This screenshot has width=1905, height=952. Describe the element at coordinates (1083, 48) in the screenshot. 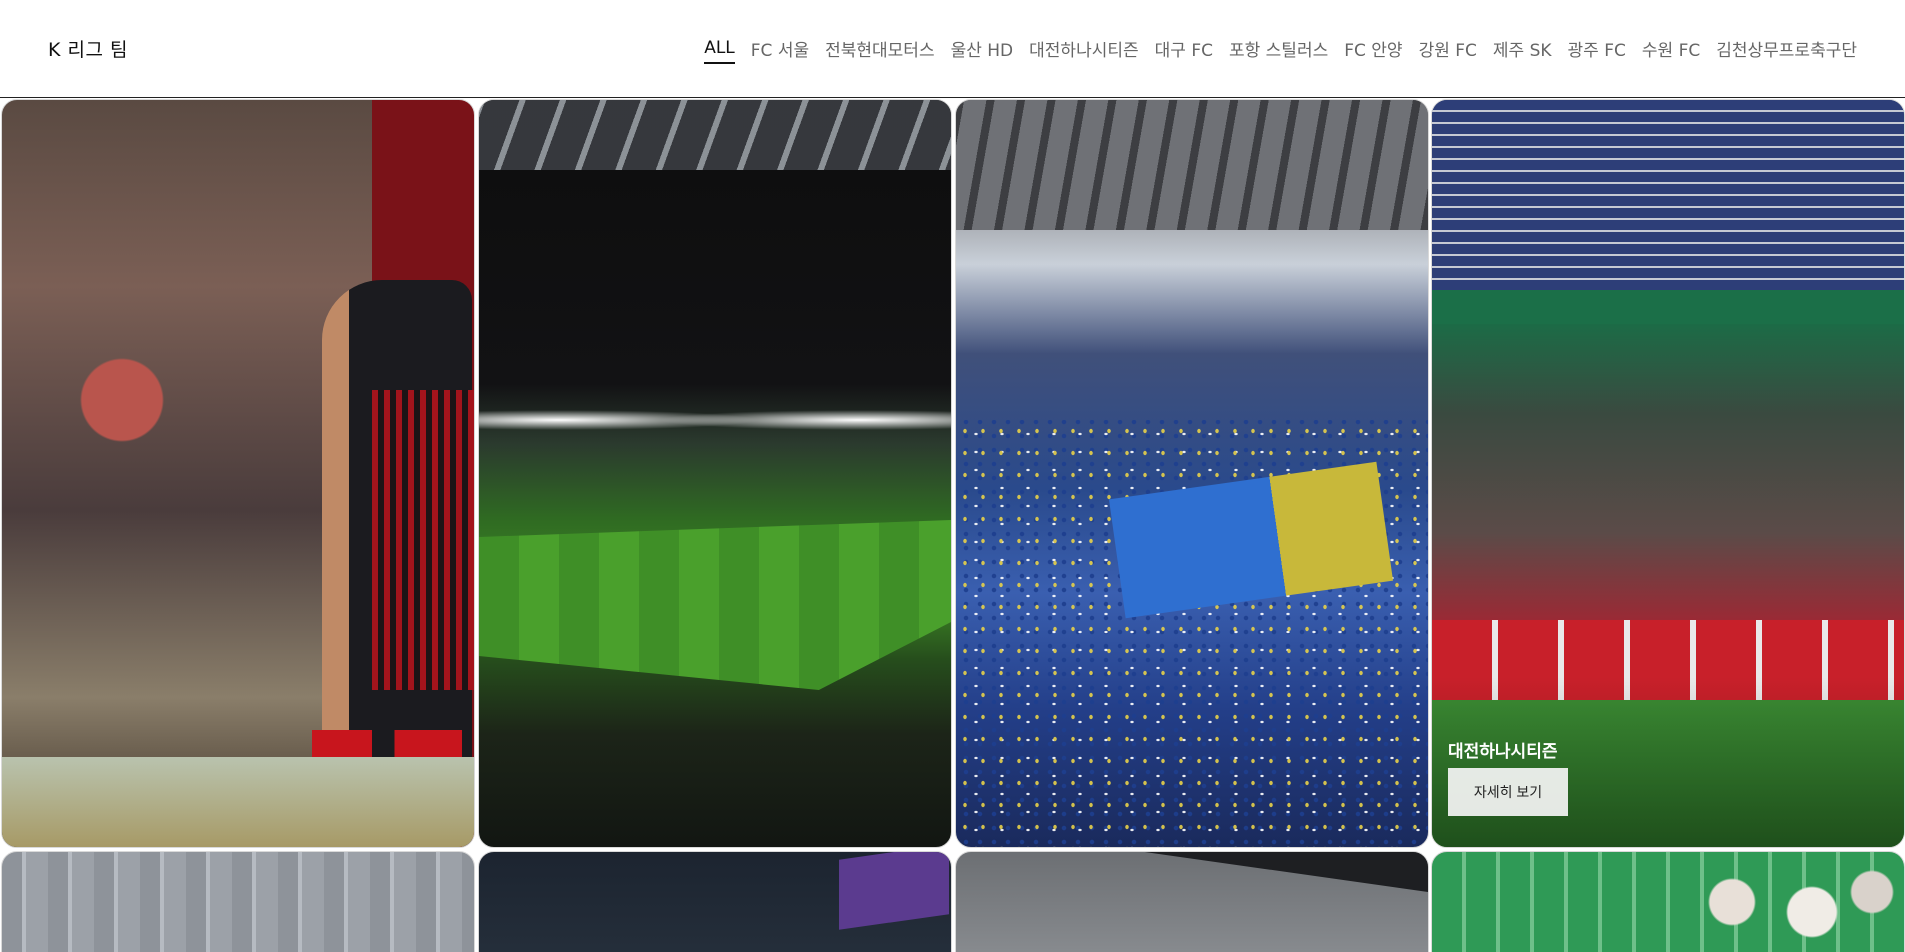

I see `nav-item-daejeon: 대전하나시티즌` at that location.